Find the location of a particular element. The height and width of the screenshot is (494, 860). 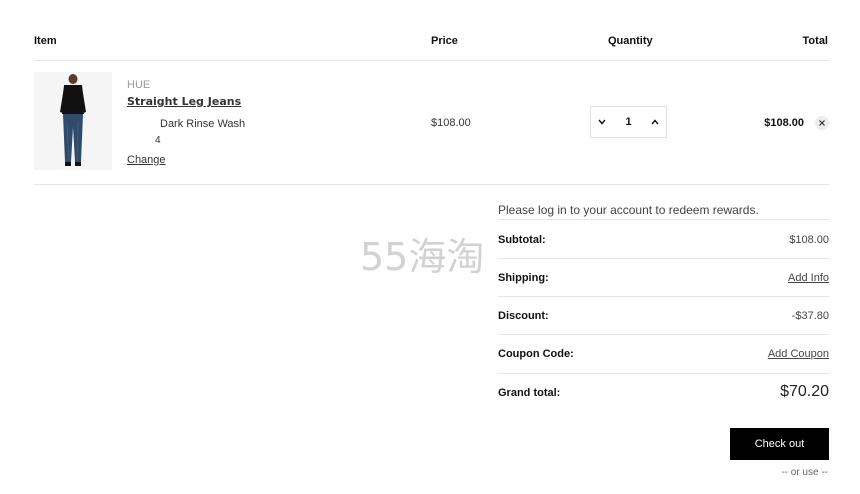

summary-row-discount: Discount: -$37.80 is located at coordinates (663, 315).